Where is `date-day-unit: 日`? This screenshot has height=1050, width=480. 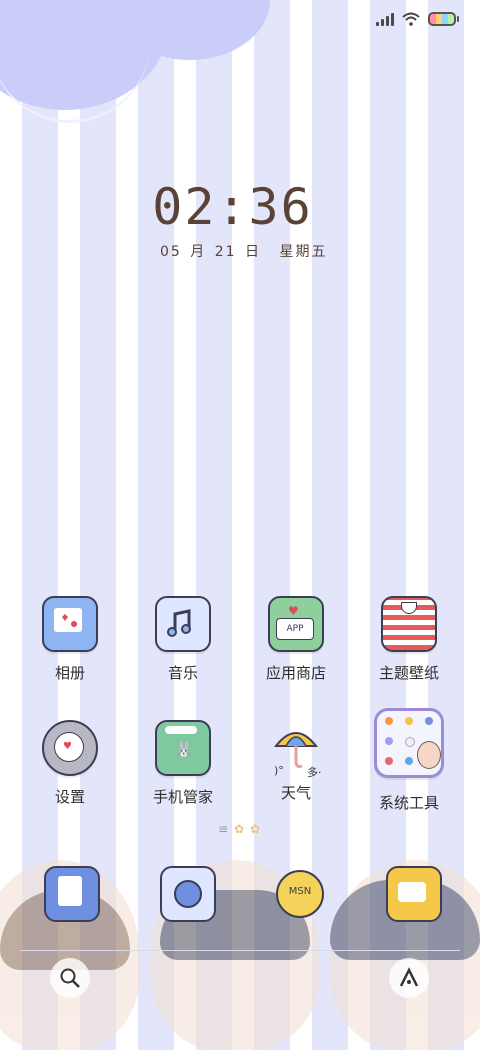
date-day-unit: 日 is located at coordinates (253, 252).